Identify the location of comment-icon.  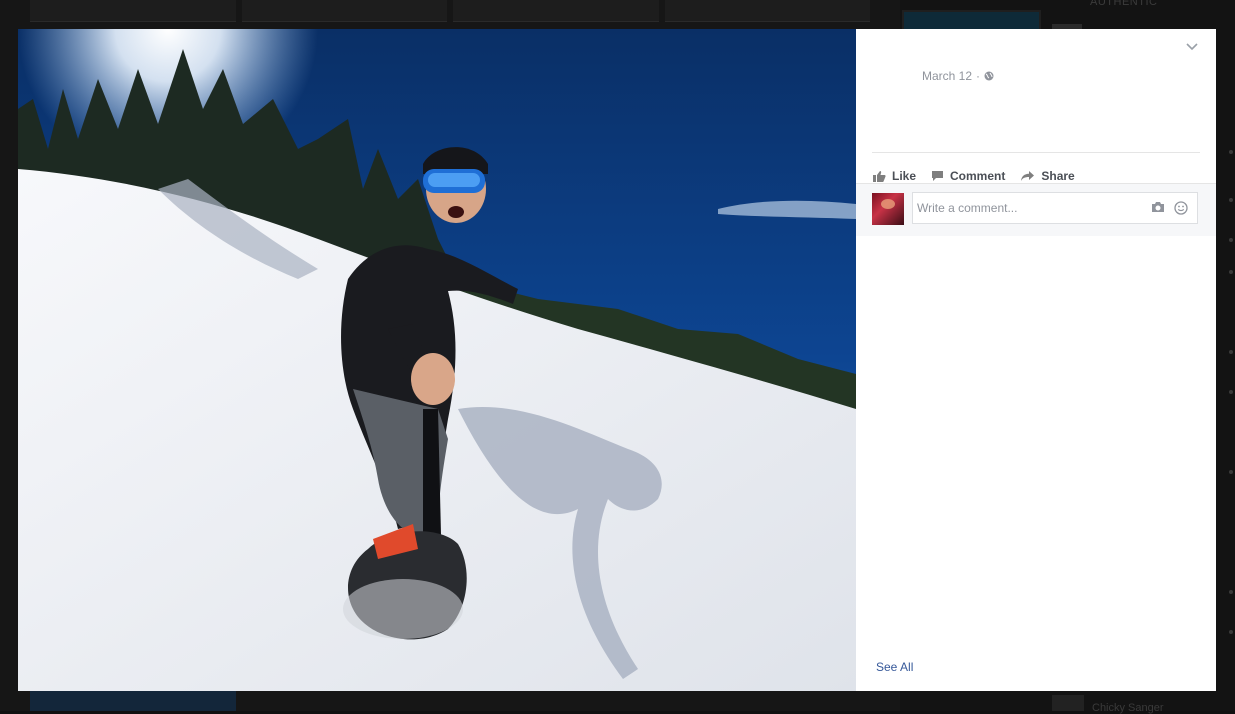
(938, 176).